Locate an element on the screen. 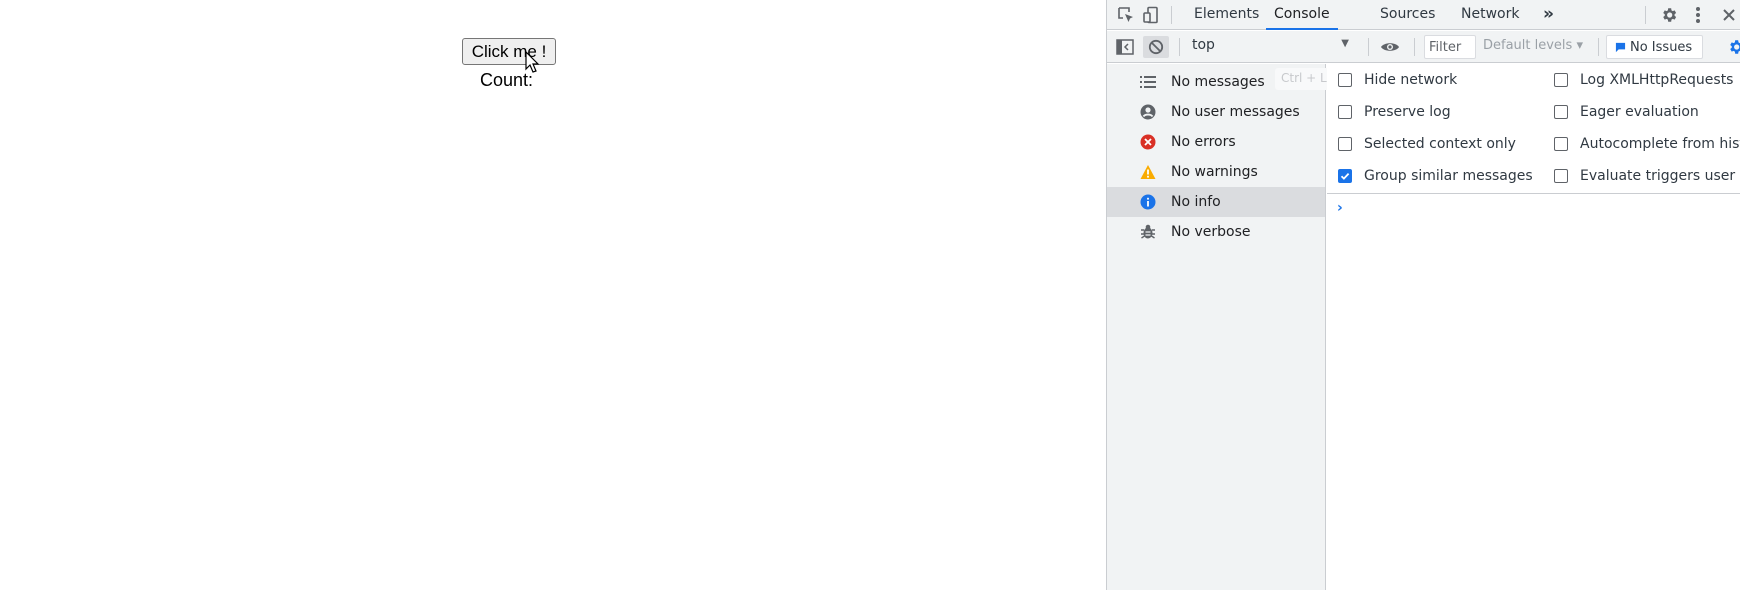 Image resolution: width=1740 pixels, height=590 pixels. devtools-tab-bar: Elements Console Sources Network » is located at coordinates (1423, 15).